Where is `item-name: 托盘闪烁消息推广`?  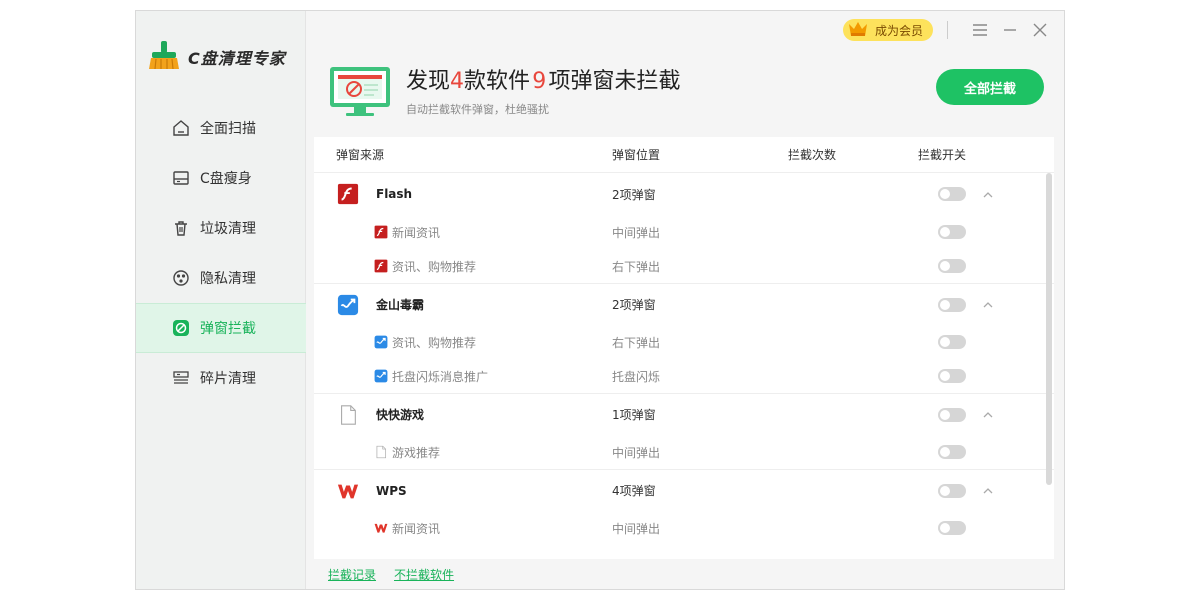
item-name: 托盘闪烁消息推广 is located at coordinates (440, 376).